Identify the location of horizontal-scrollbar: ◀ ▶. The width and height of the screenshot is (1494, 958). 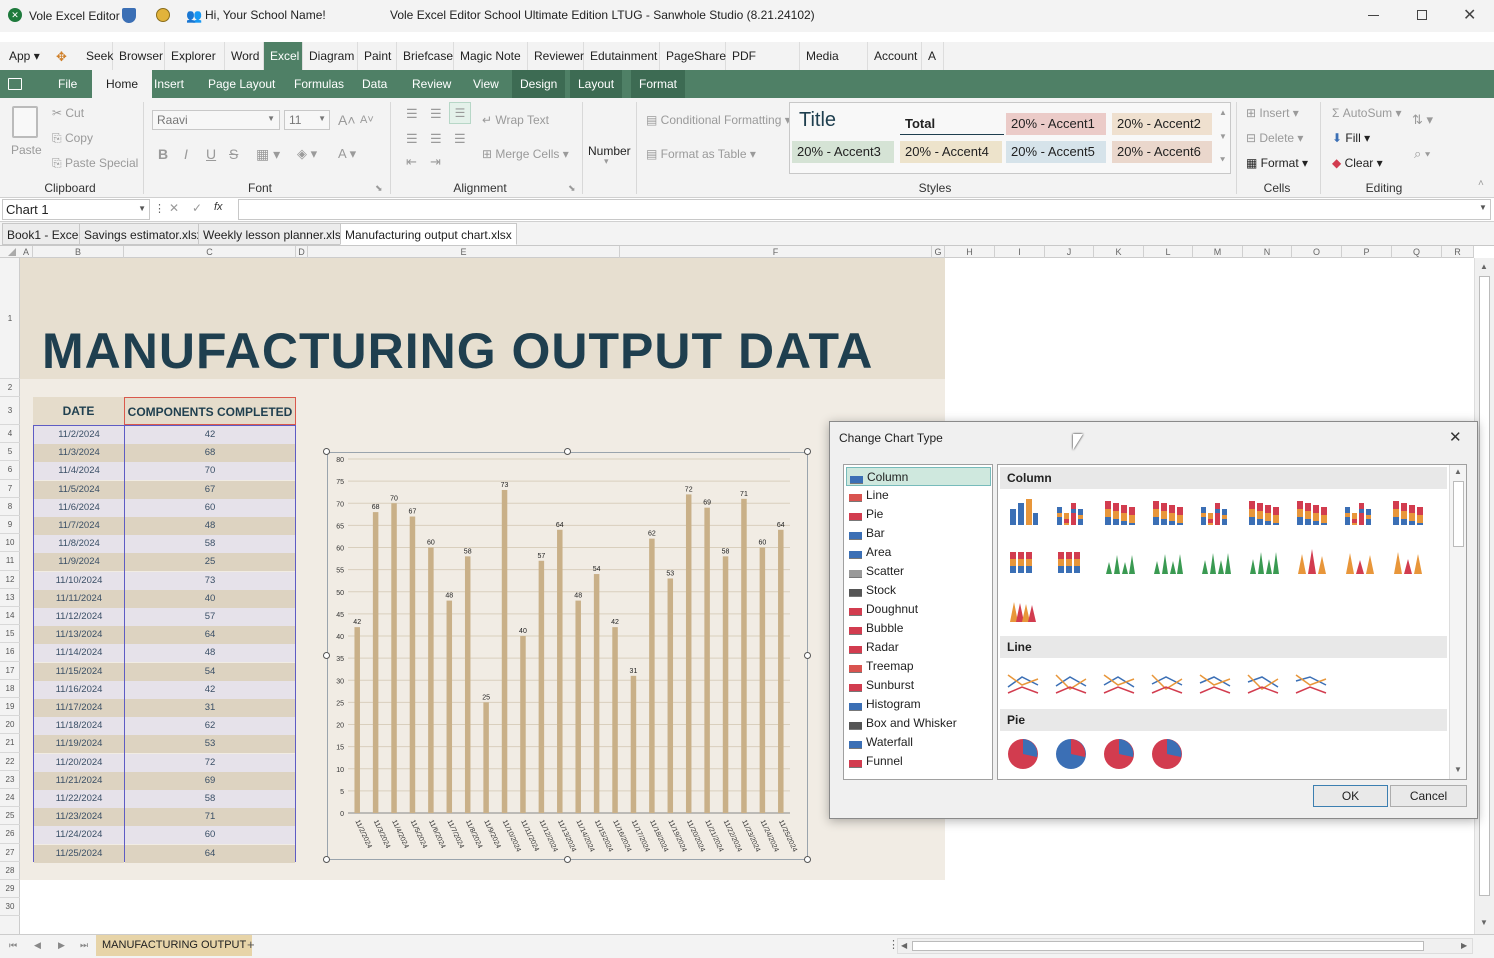
(1185, 946).